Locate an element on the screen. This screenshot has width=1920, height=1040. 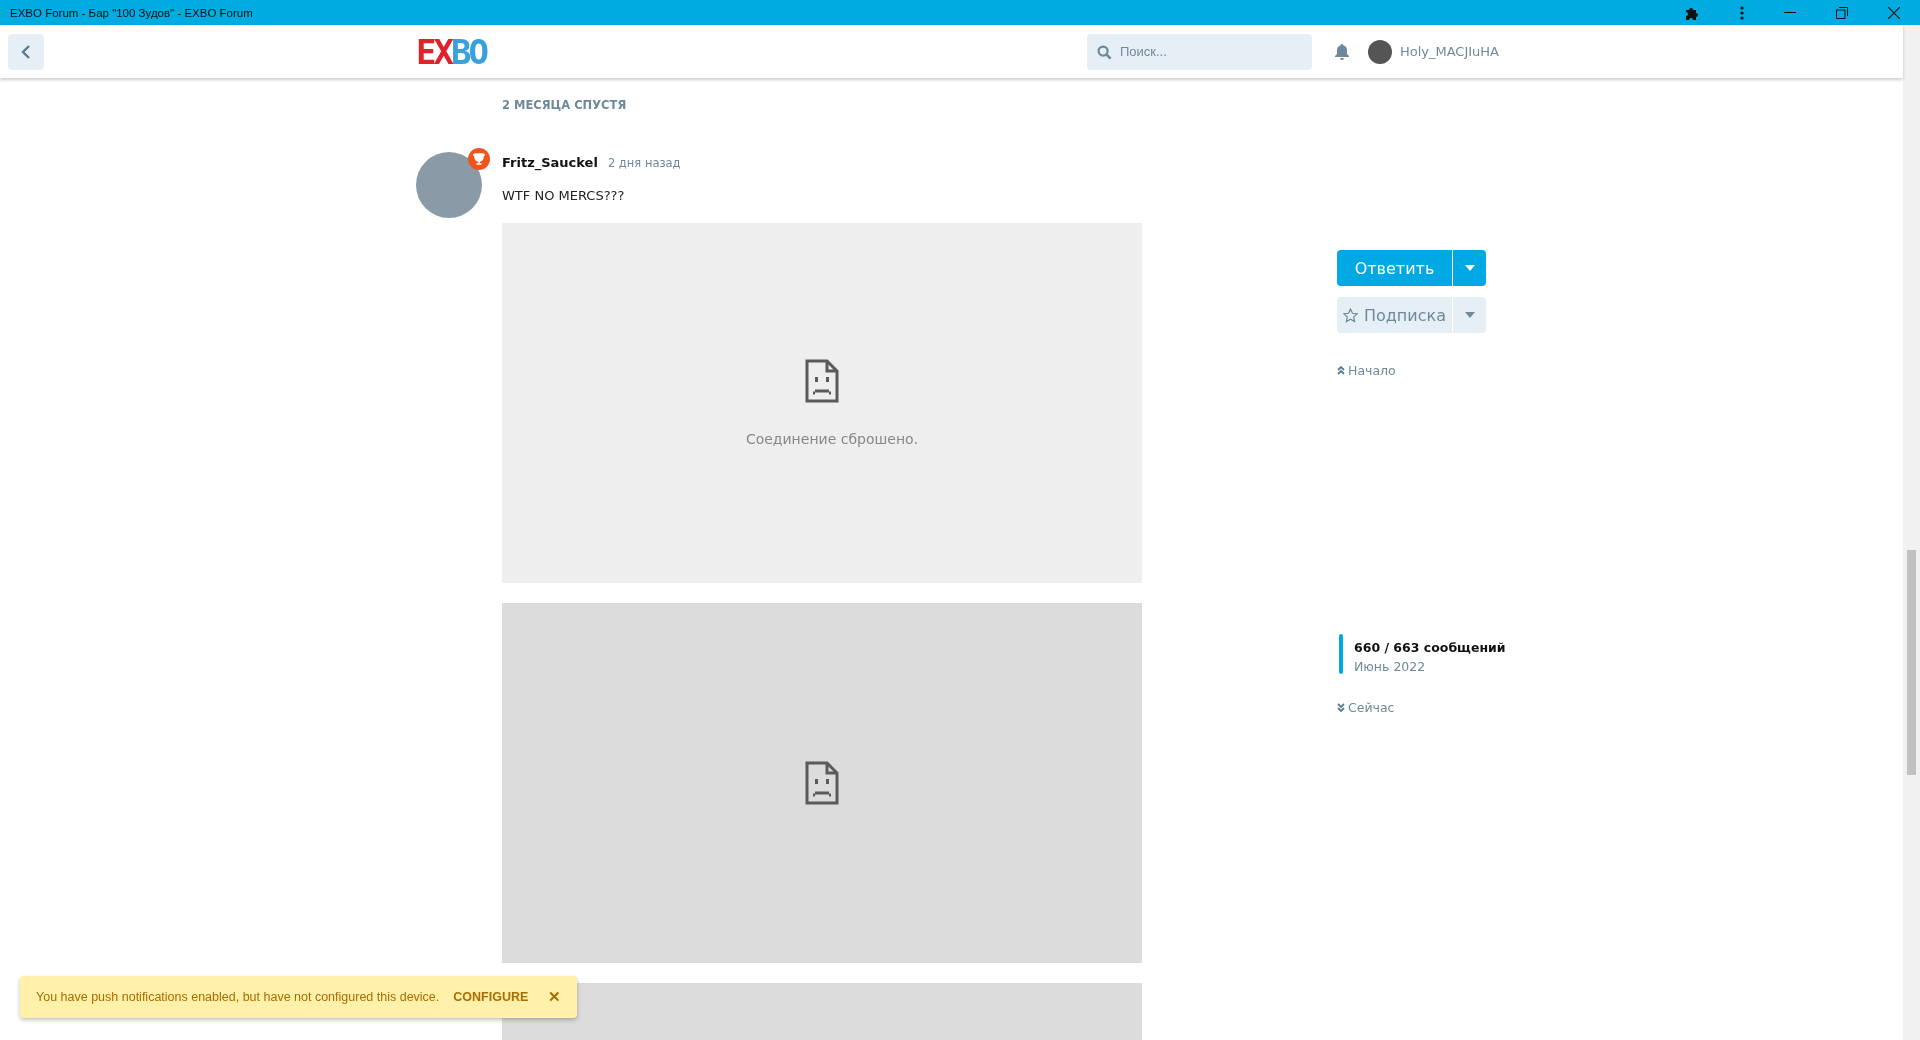
post-count: 660 / 663 сообщений is located at coordinates (1430, 647).